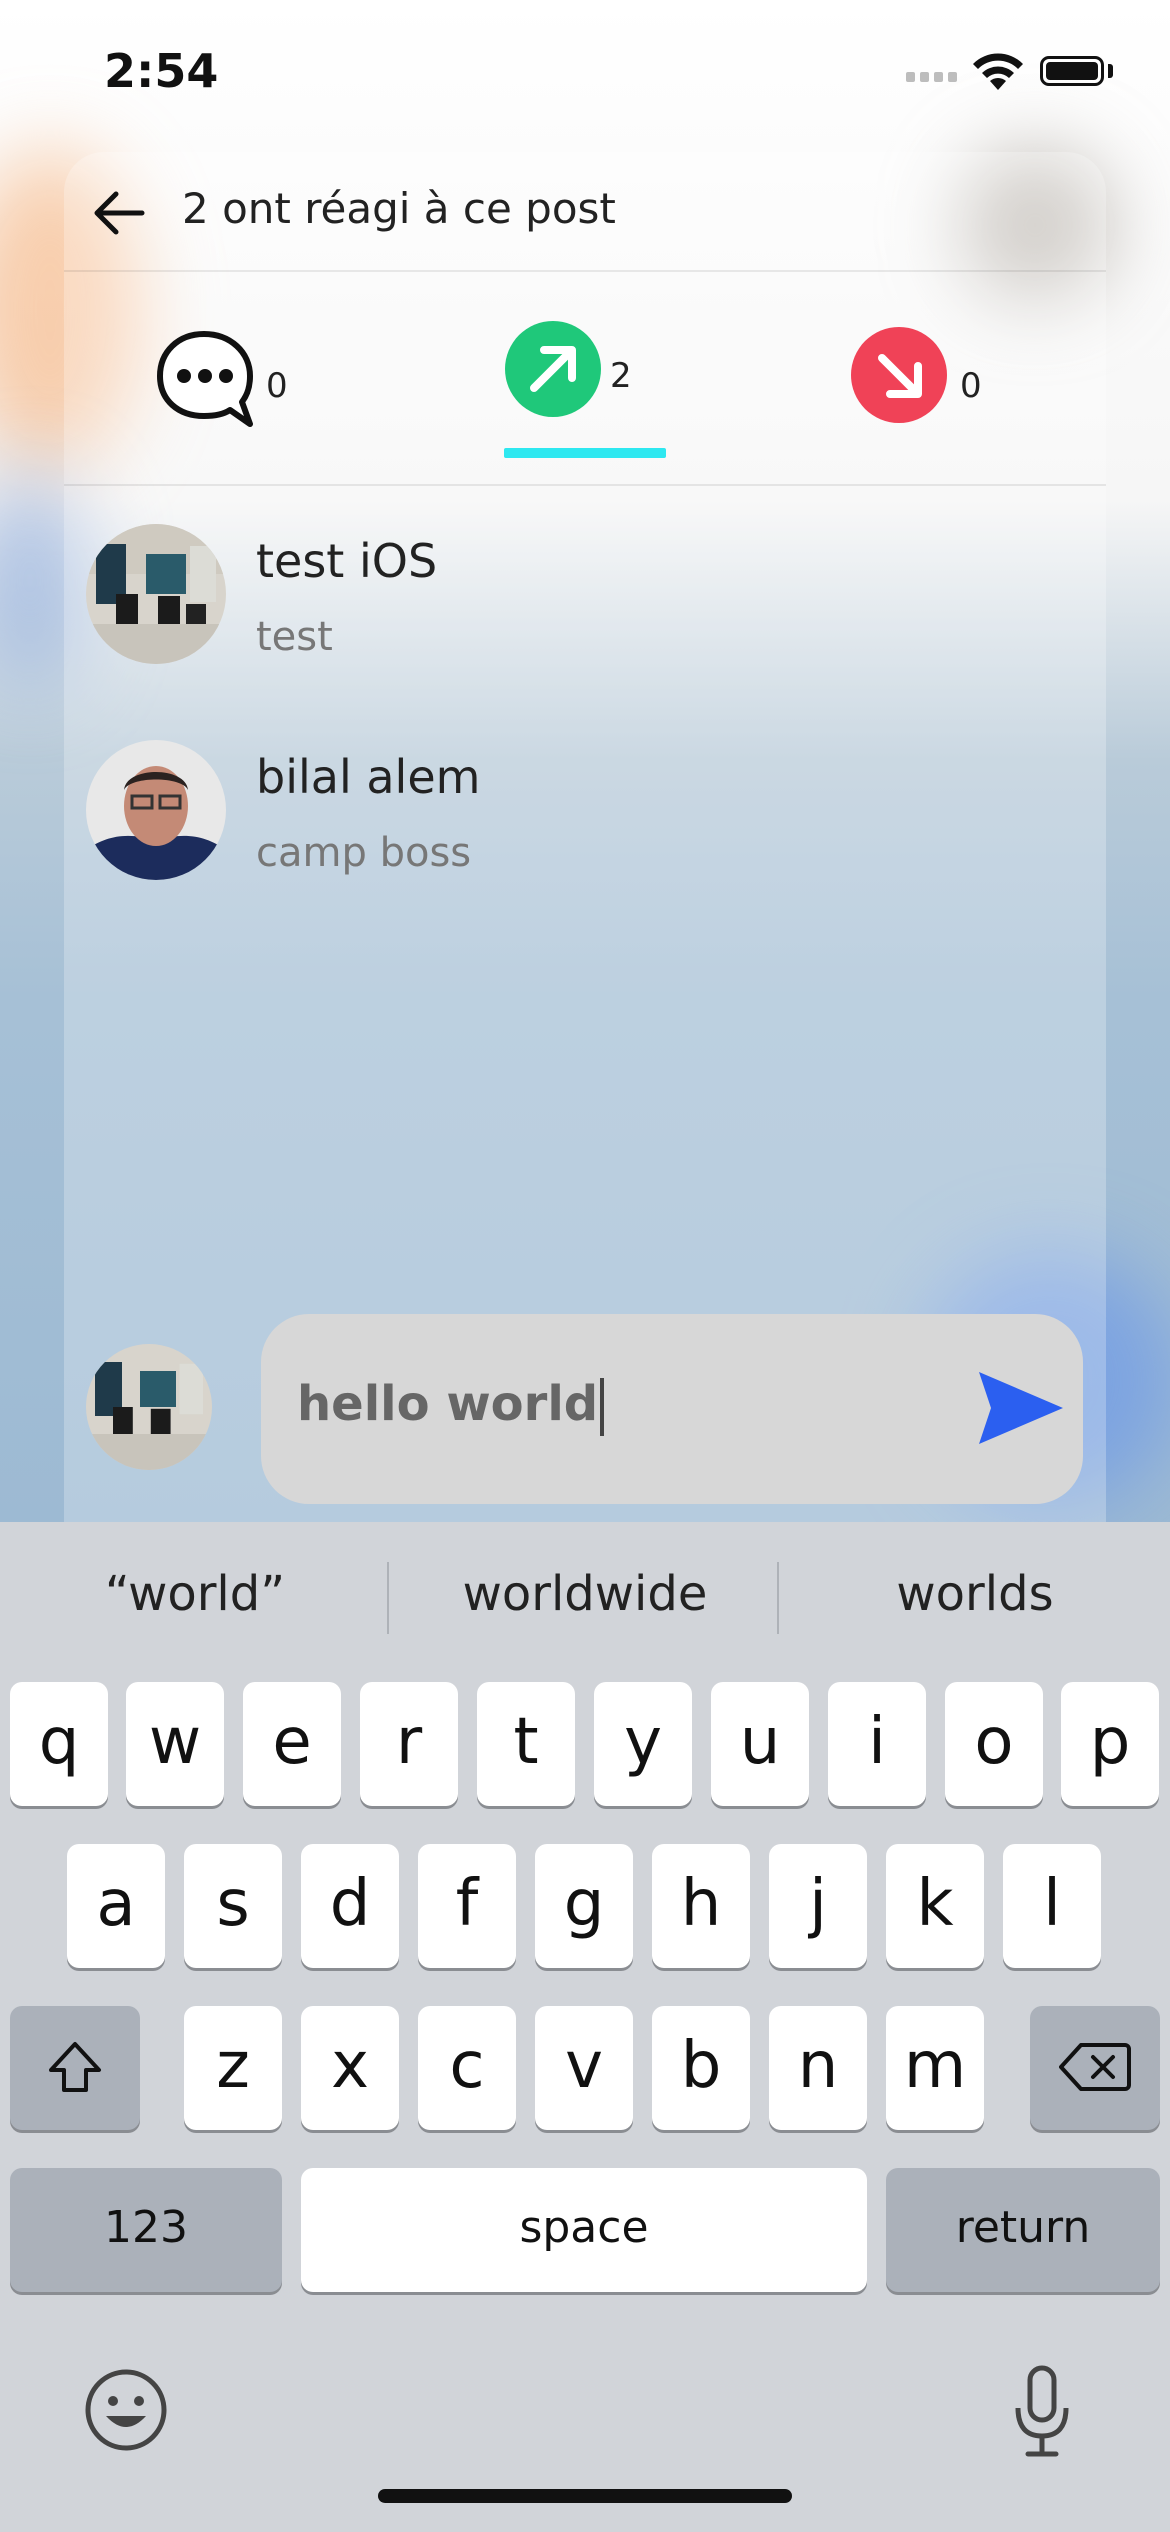  What do you see at coordinates (59, 1744) in the screenshot?
I see `key-q: q` at bounding box center [59, 1744].